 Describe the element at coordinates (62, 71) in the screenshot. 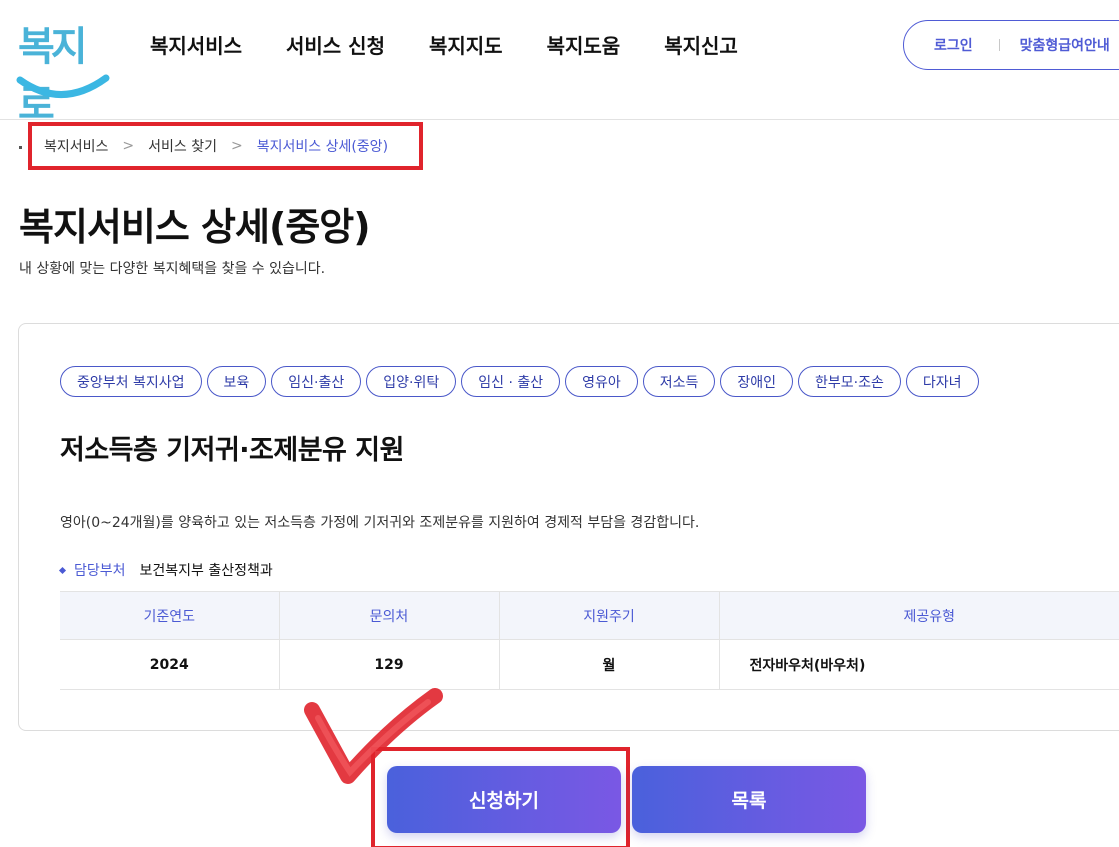

I see `logo: 복지로` at that location.